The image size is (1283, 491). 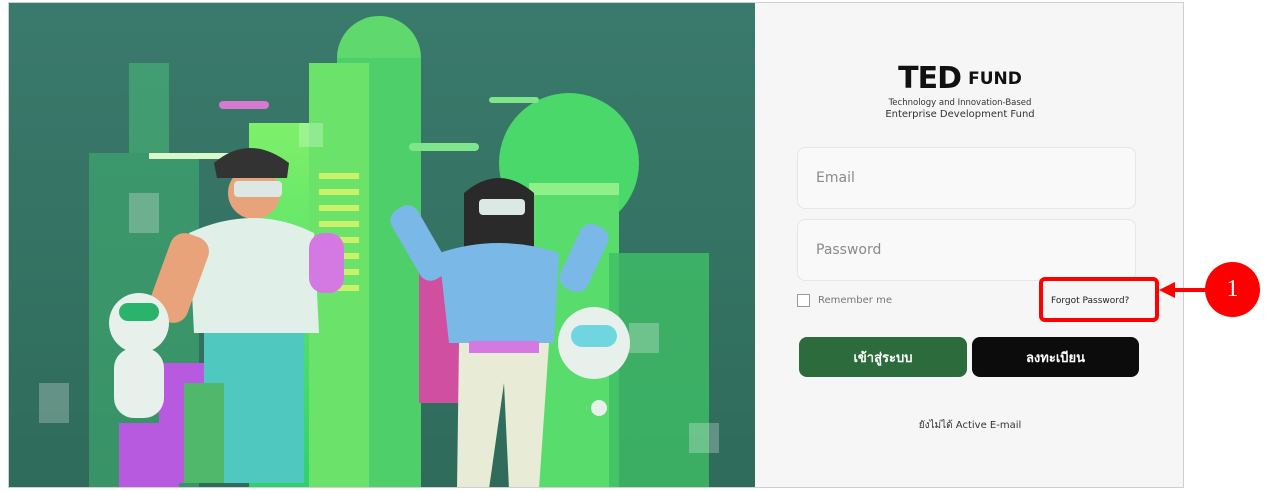 I want to click on register-button: ลงทะเบียน, so click(x=1055, y=357).